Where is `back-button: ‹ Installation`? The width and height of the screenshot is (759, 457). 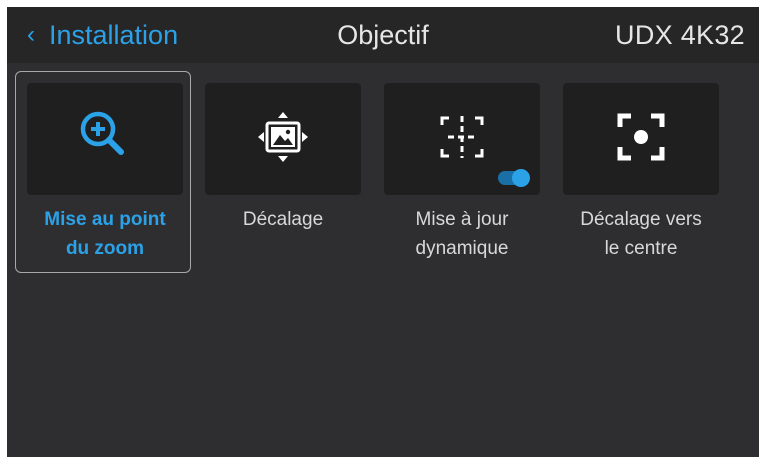 back-button: ‹ Installation is located at coordinates (102, 35).